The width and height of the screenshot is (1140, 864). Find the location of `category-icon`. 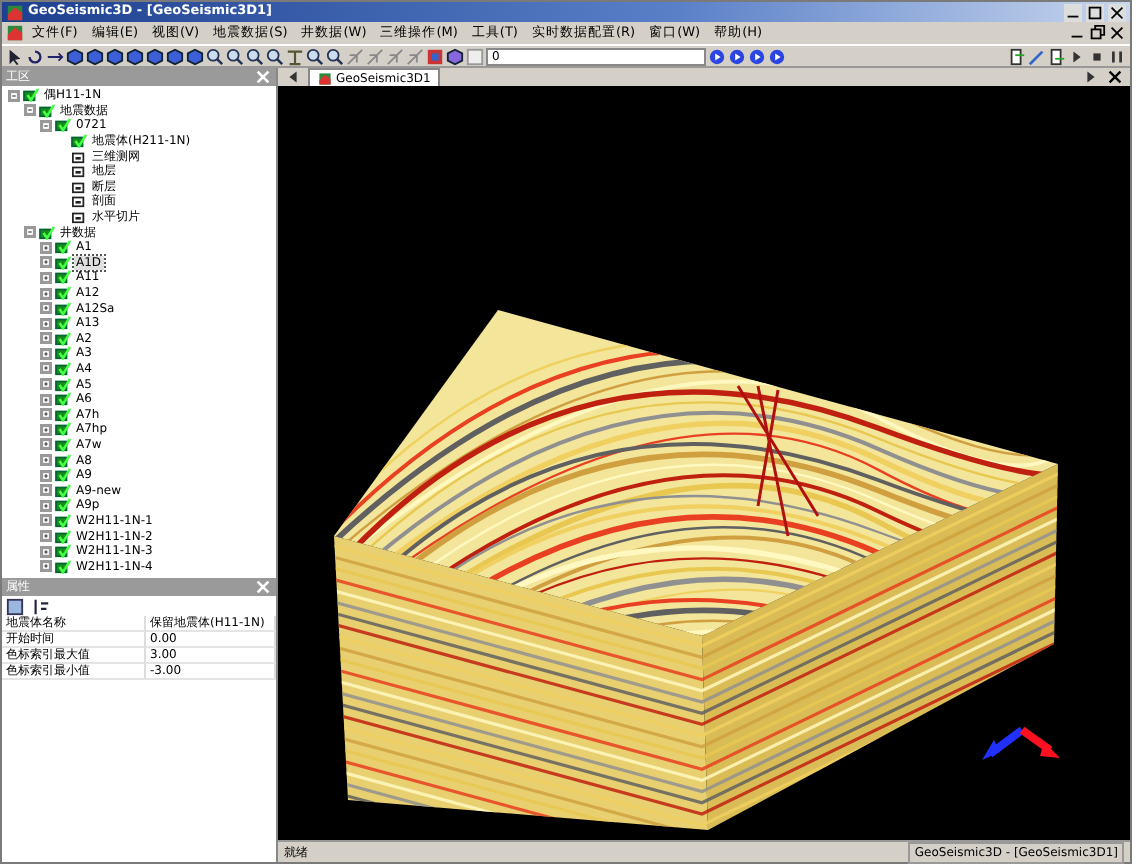

category-icon is located at coordinates (15, 606).